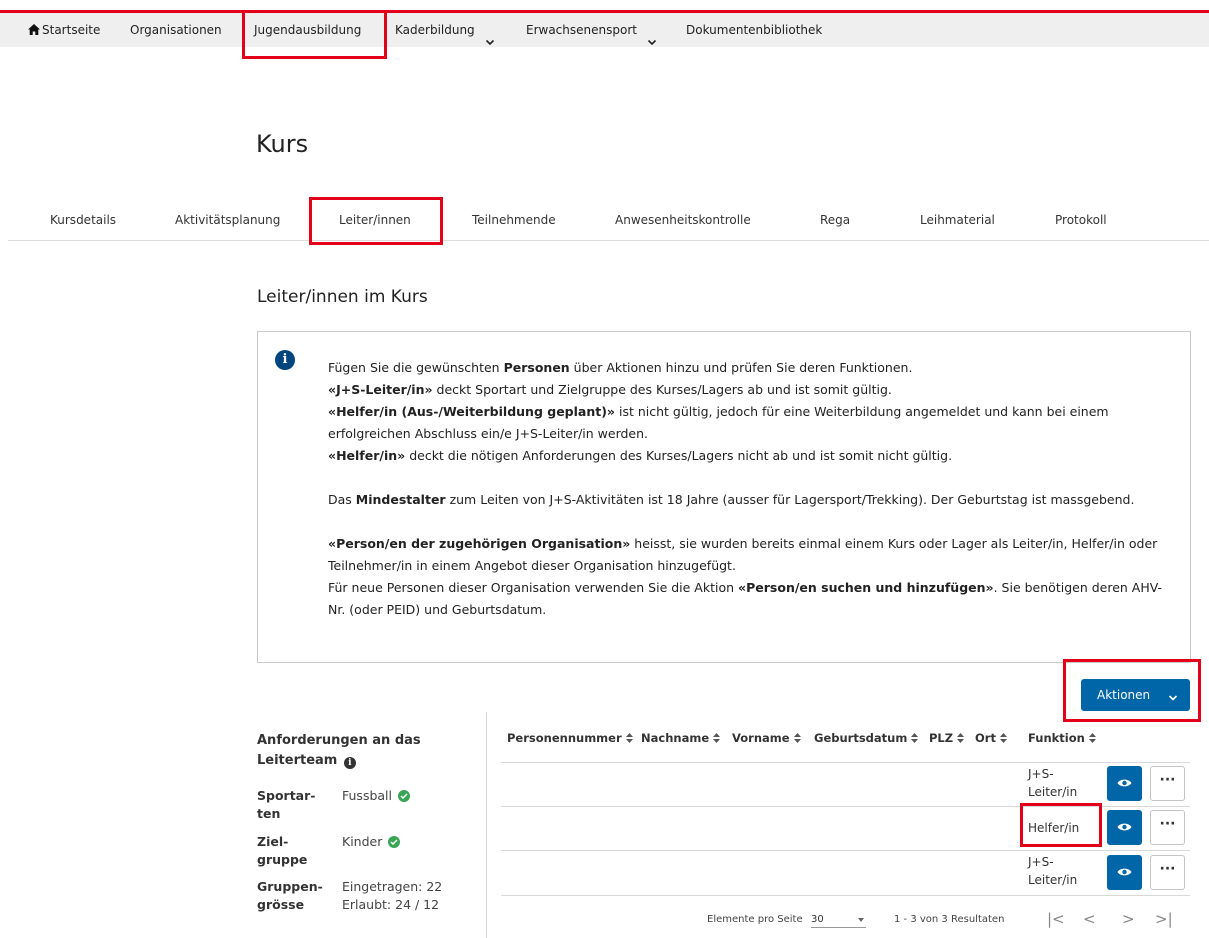 The height and width of the screenshot is (938, 1209). What do you see at coordinates (34, 24) in the screenshot?
I see `home-icon` at bounding box center [34, 24].